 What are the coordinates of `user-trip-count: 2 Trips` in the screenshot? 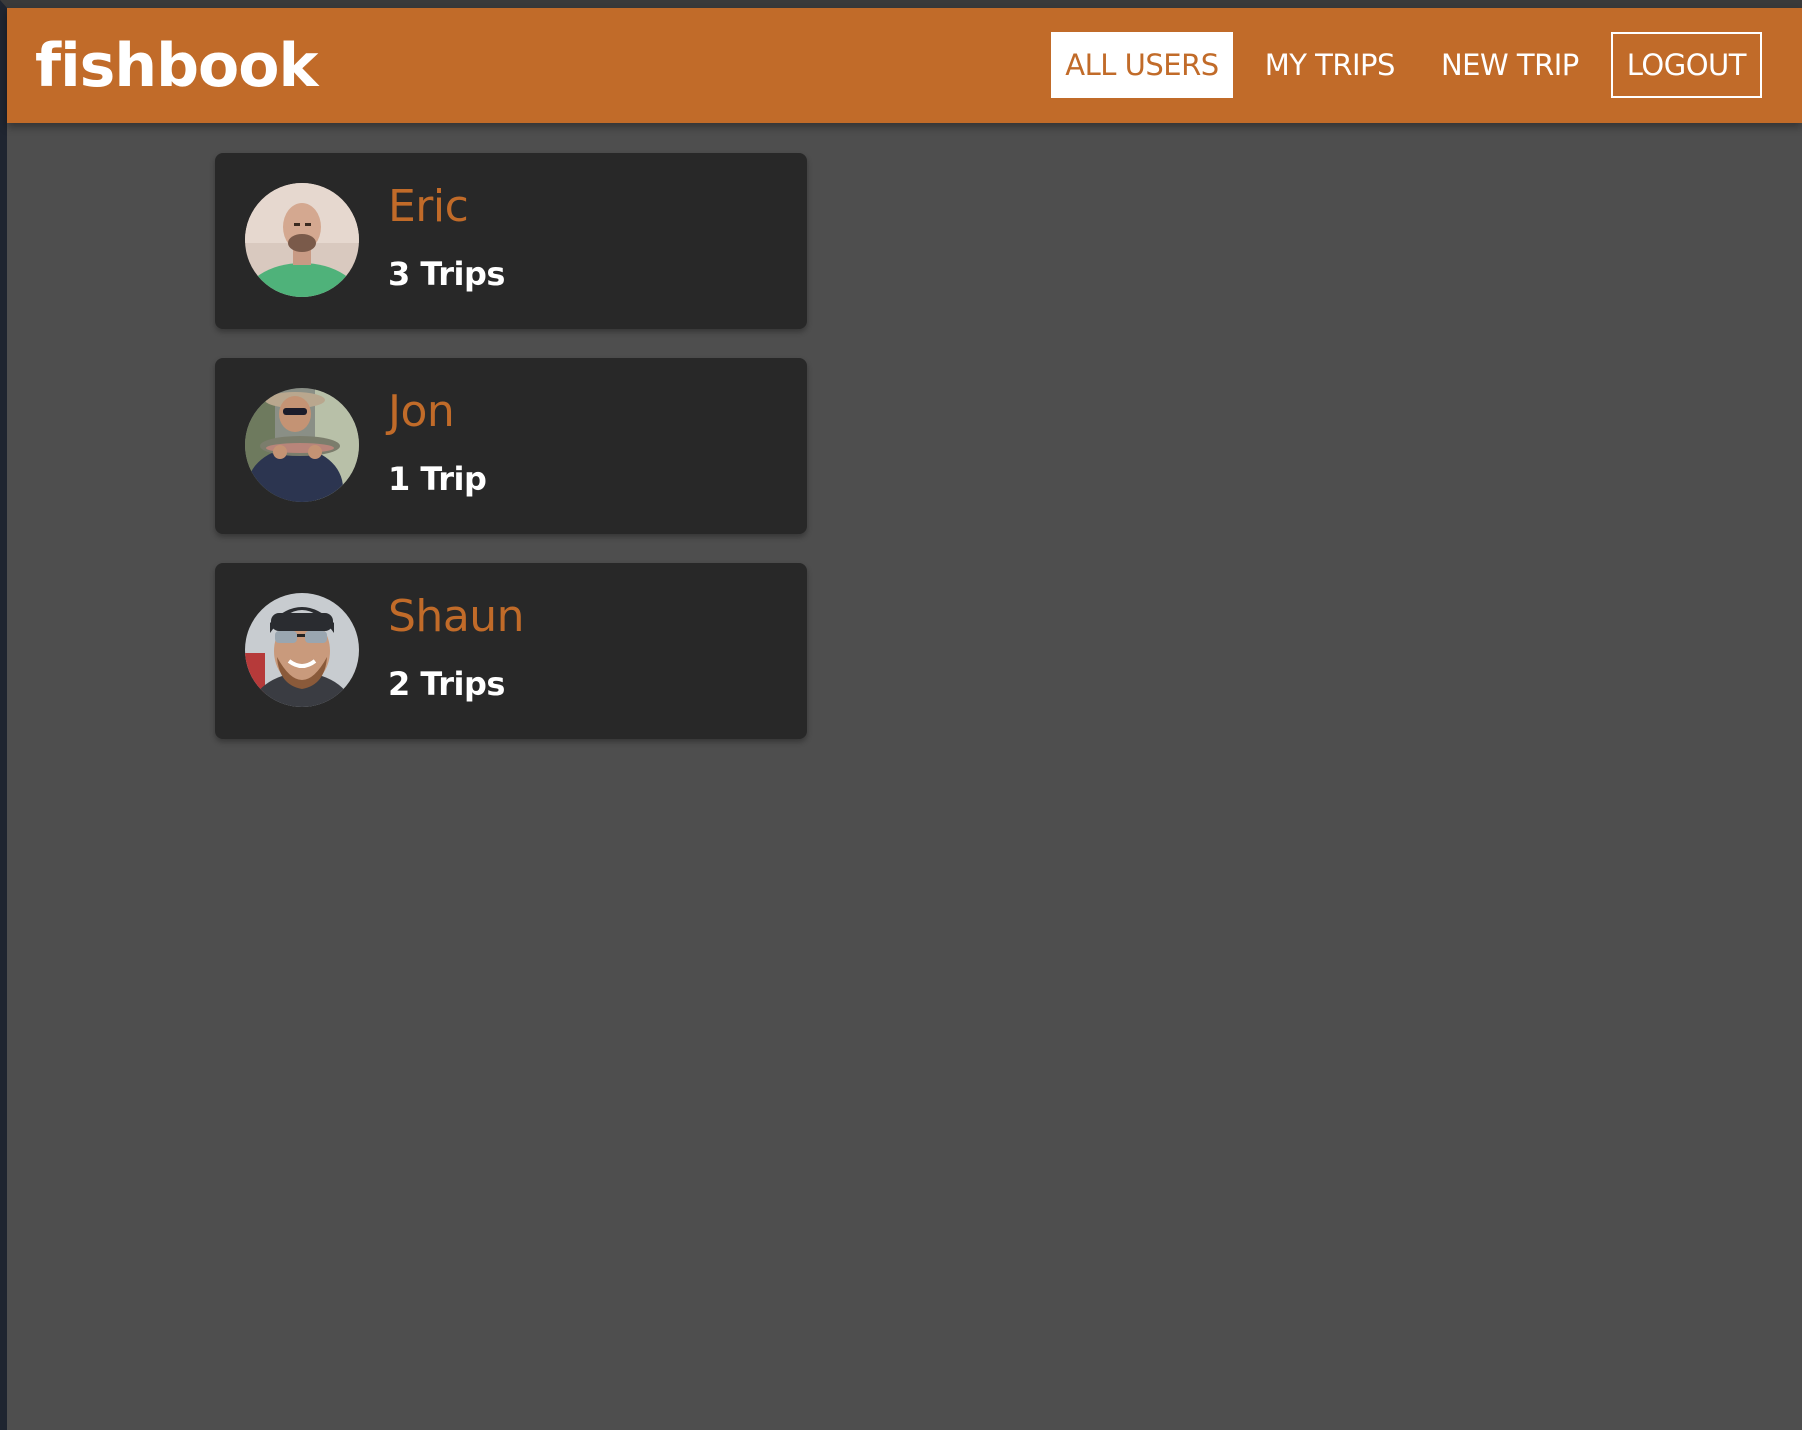 It's located at (446, 684).